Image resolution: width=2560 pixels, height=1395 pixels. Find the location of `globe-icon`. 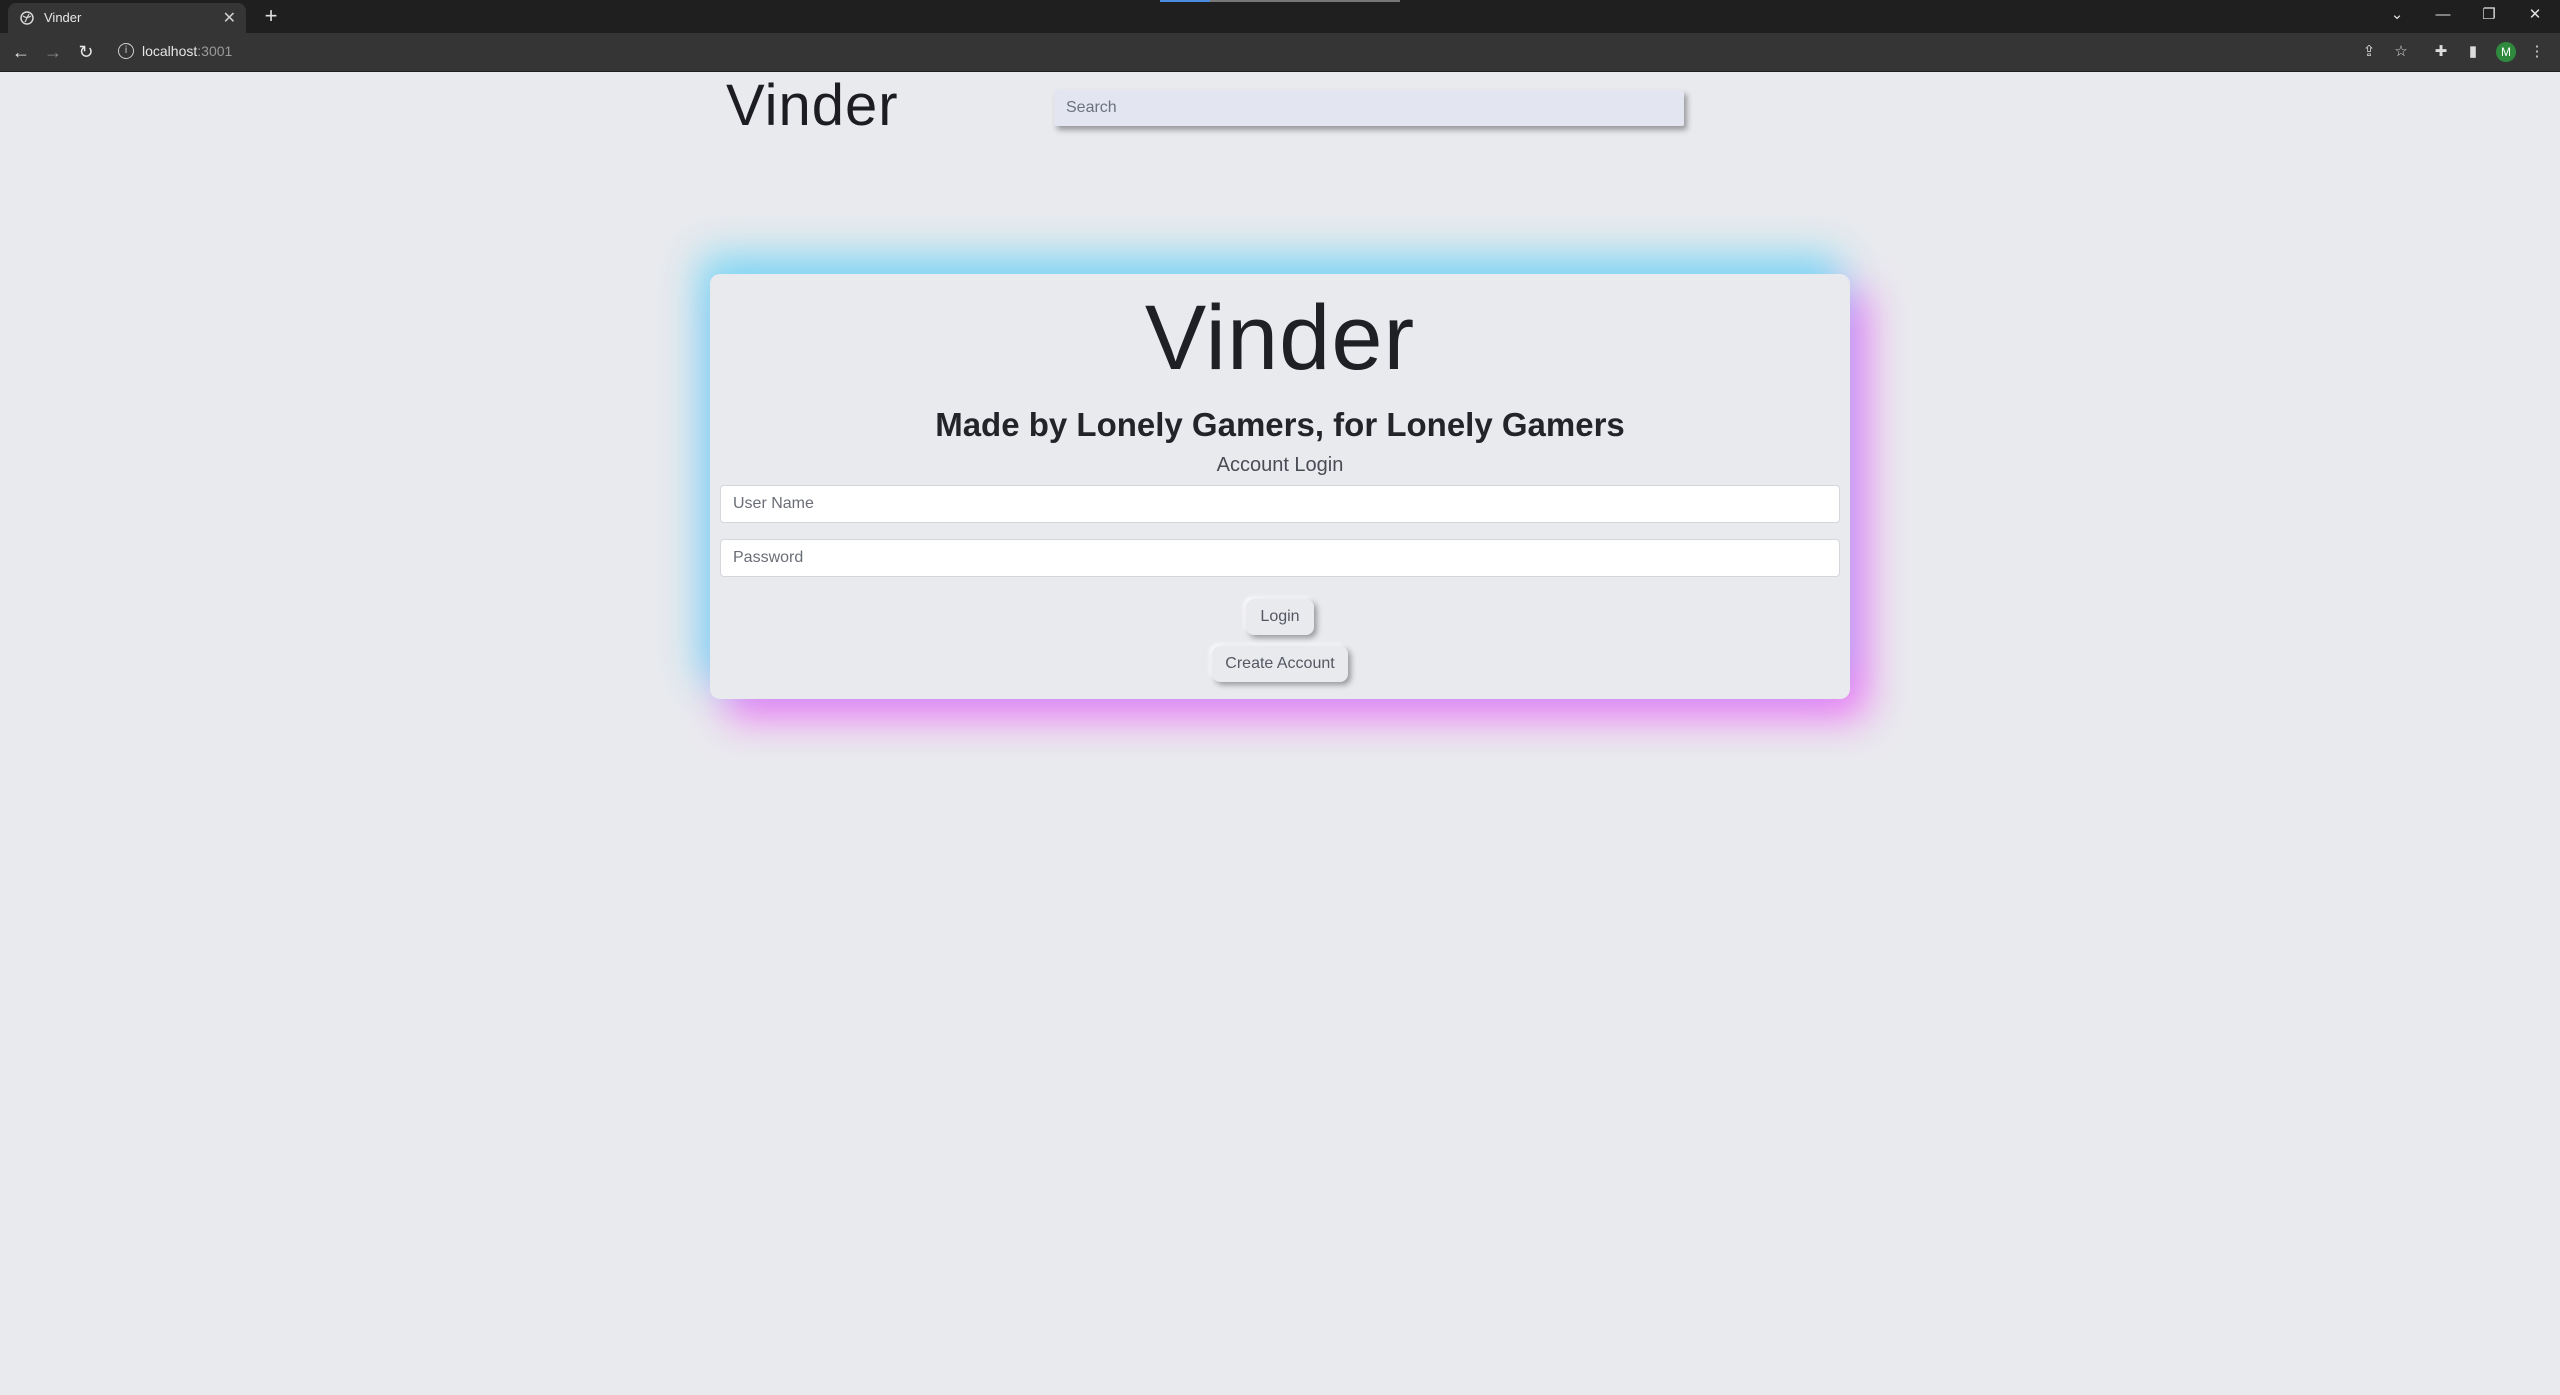

globe-icon is located at coordinates (27, 18).